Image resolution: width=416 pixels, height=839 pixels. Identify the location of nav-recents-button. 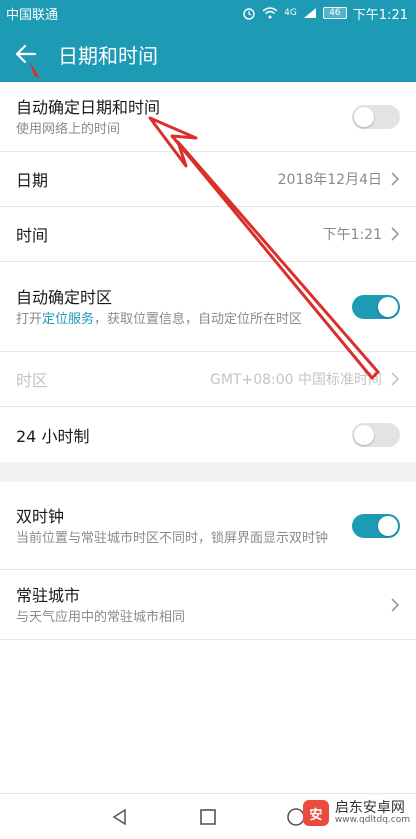
(208, 817).